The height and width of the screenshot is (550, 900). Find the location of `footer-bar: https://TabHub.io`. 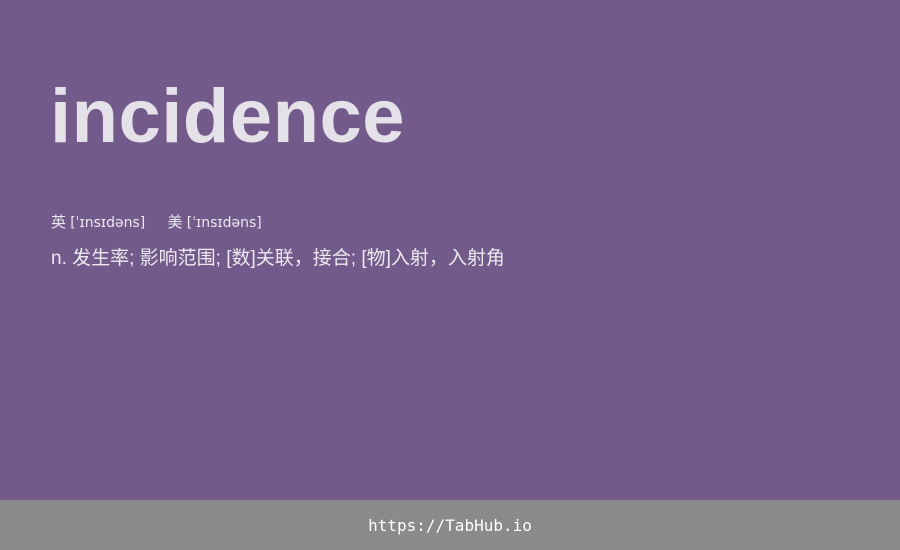

footer-bar: https://TabHub.io is located at coordinates (450, 525).